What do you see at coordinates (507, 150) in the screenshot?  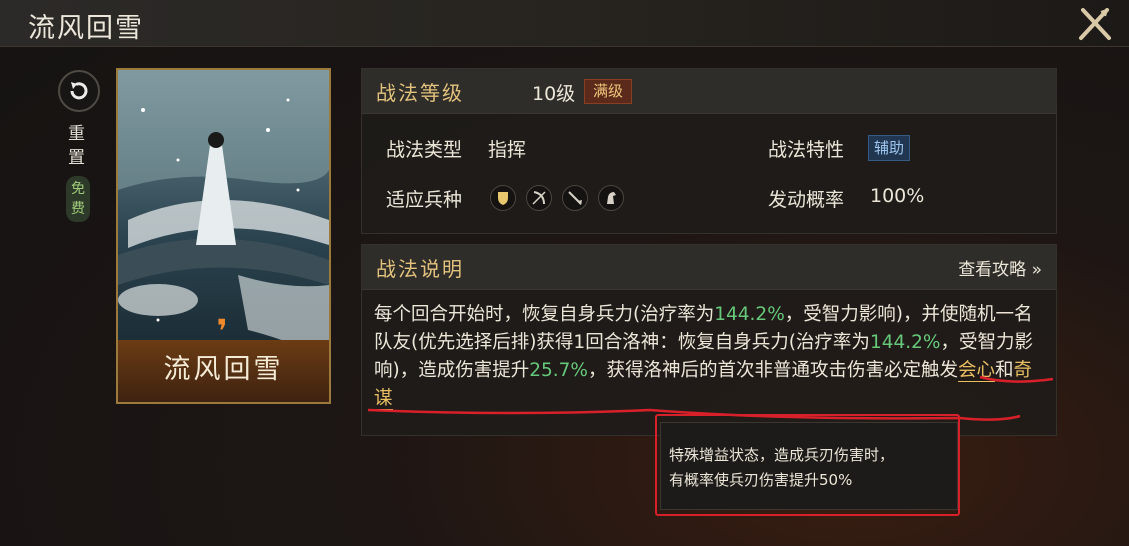 I see `type-value: 指挥` at bounding box center [507, 150].